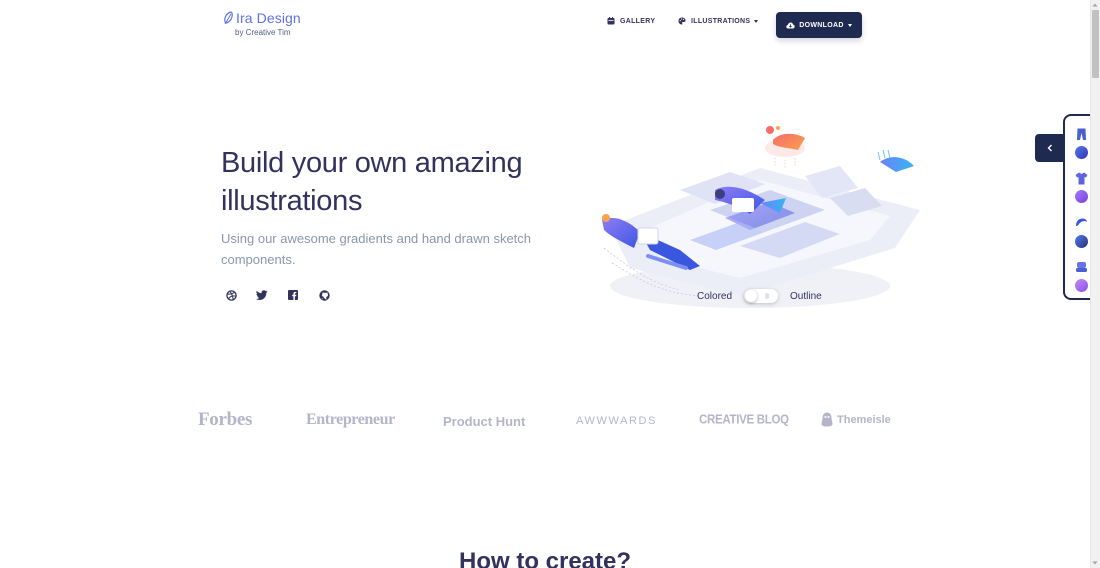 This screenshot has width=1100, height=568. I want to click on download-button: DOWNLOAD, so click(819, 25).